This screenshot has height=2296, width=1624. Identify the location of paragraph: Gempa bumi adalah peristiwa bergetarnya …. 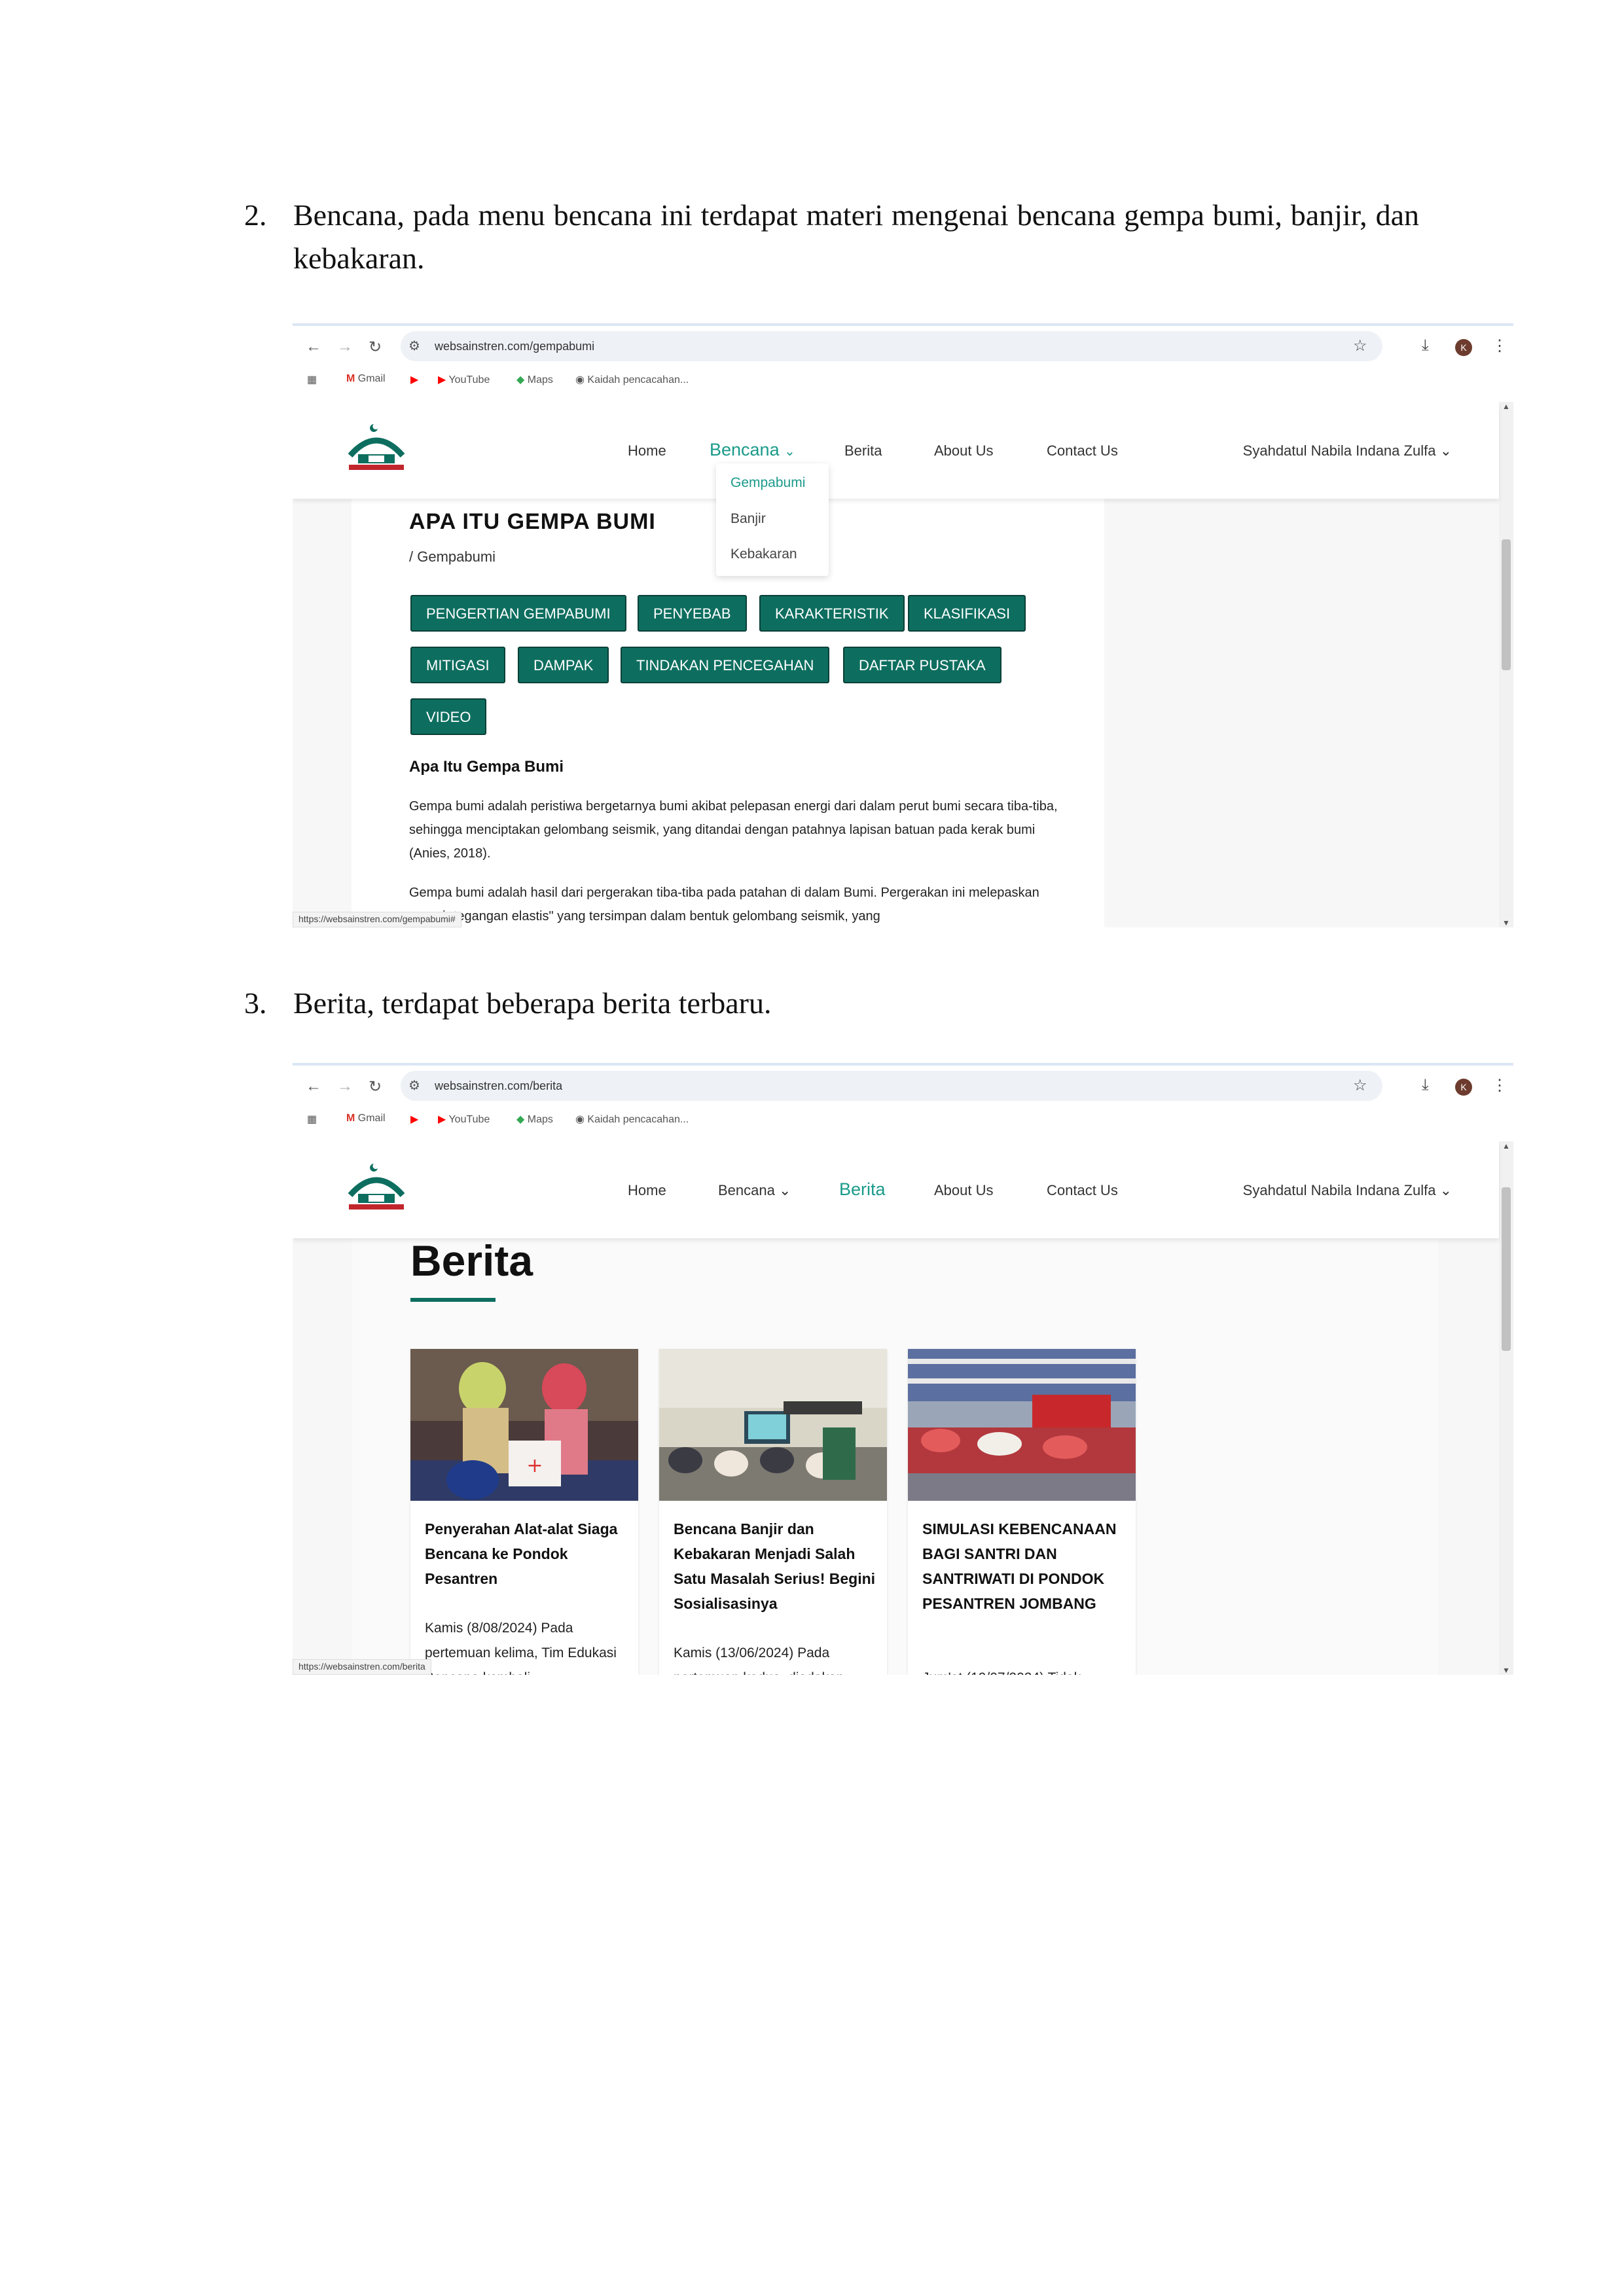
(733, 830).